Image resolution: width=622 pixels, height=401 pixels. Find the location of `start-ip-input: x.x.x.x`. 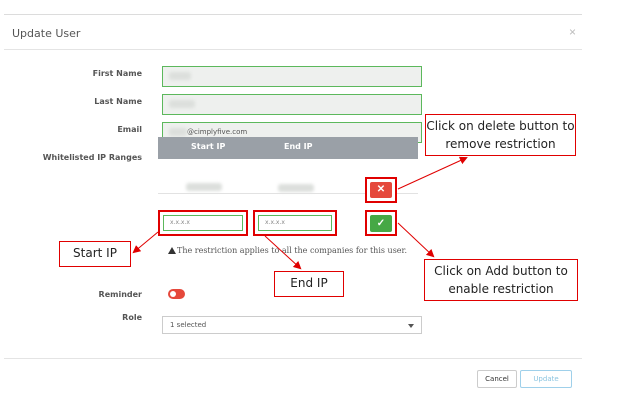

start-ip-input: x.x.x.x is located at coordinates (203, 223).